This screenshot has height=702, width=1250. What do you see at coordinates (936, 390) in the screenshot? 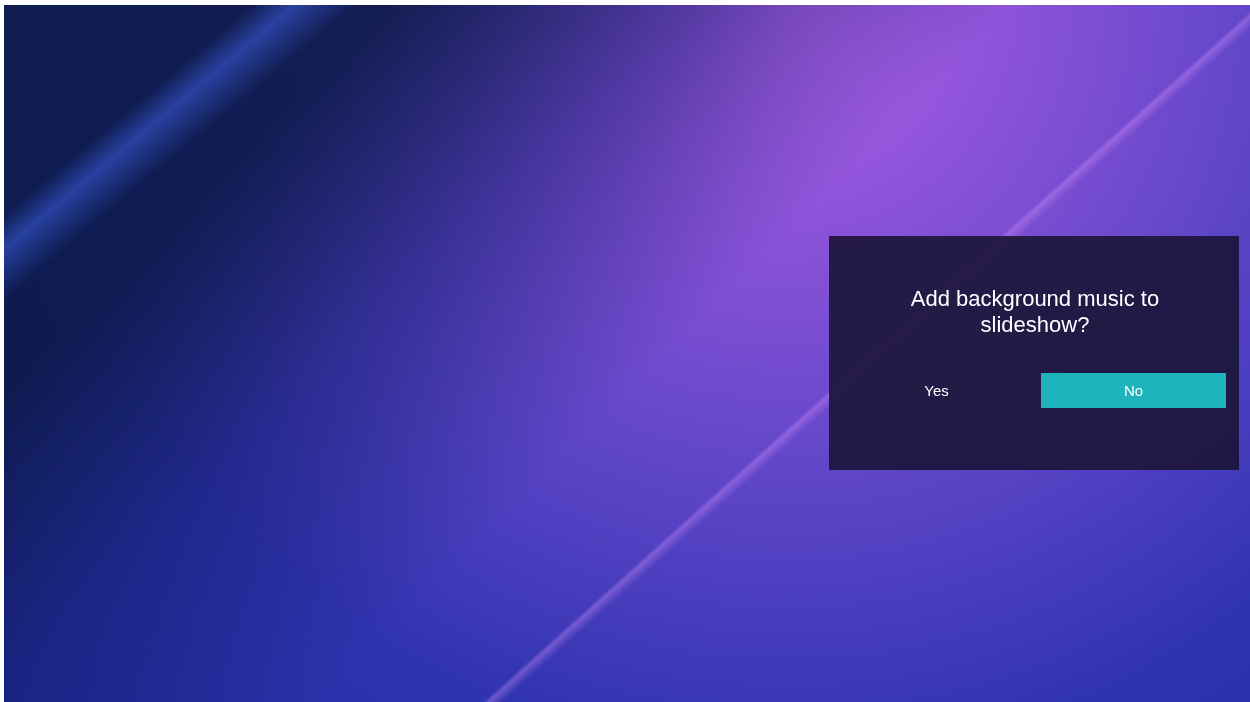
I see `dialog-button: Yes` at bounding box center [936, 390].